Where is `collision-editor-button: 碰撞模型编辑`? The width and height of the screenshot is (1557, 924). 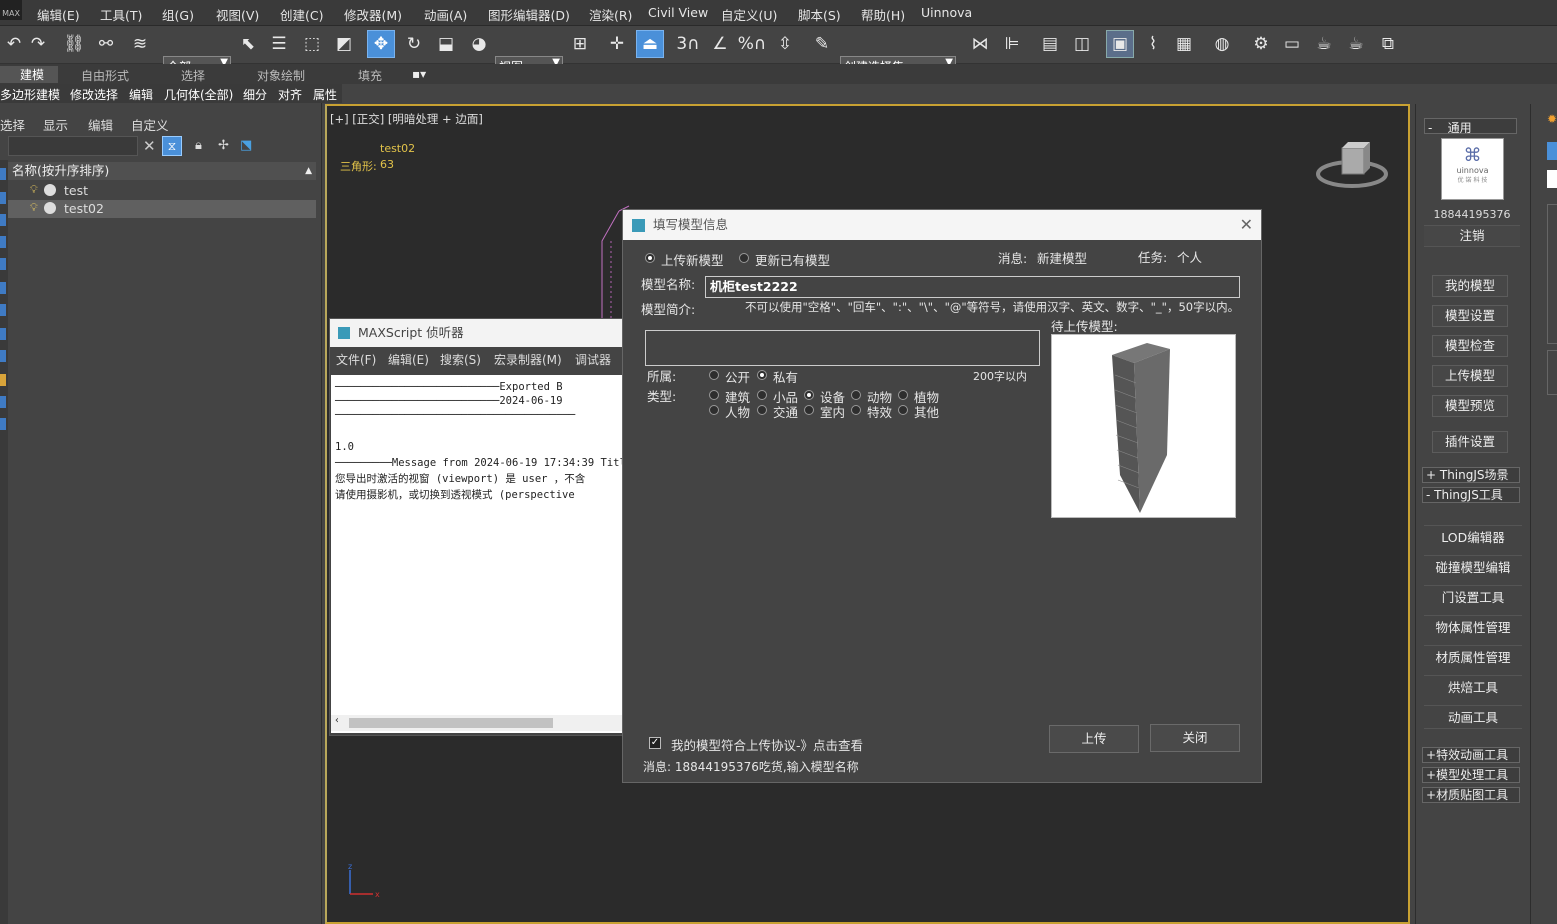 collision-editor-button: 碰撞模型编辑 is located at coordinates (1473, 567).